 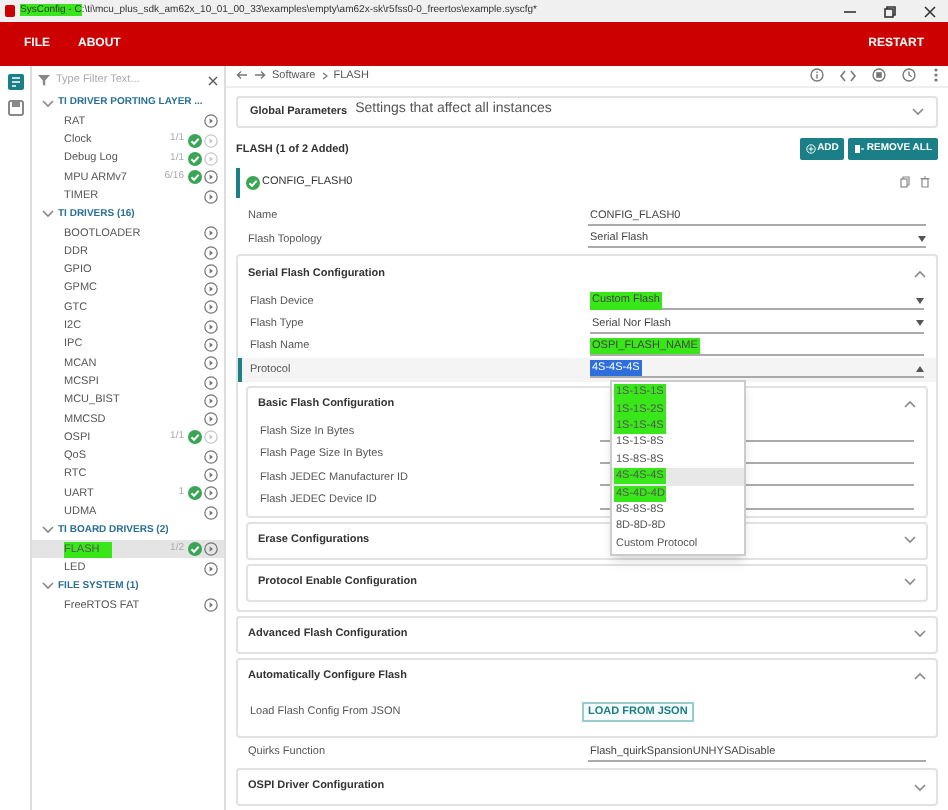 I want to click on copy-icon, so click(x=905, y=182).